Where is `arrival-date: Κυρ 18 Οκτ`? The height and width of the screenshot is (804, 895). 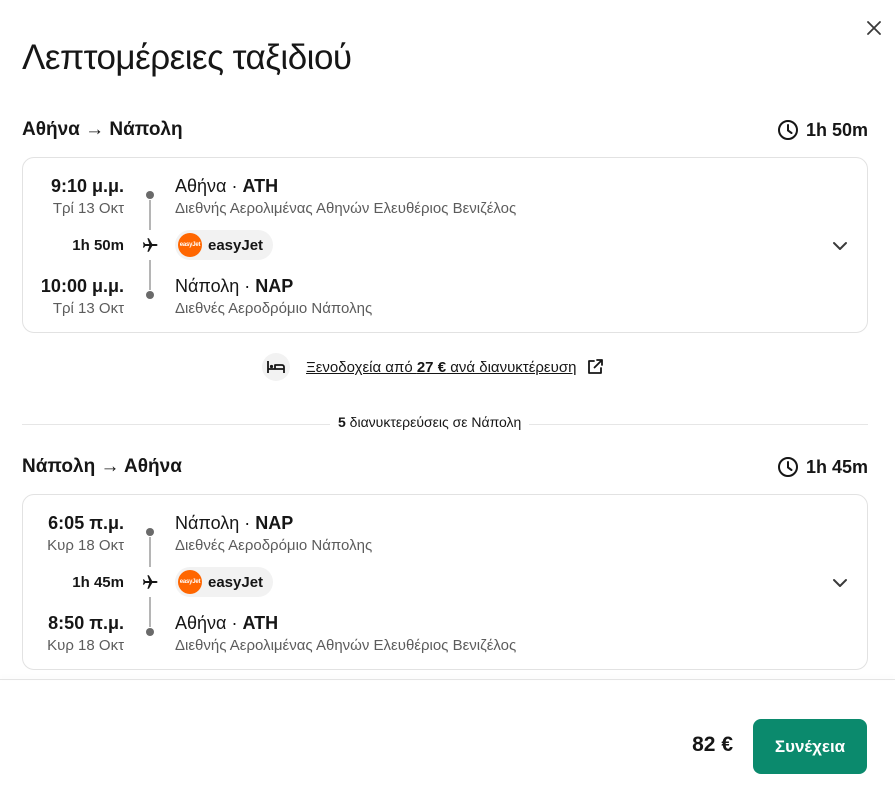
arrival-date: Κυρ 18 Οκτ is located at coordinates (85, 645).